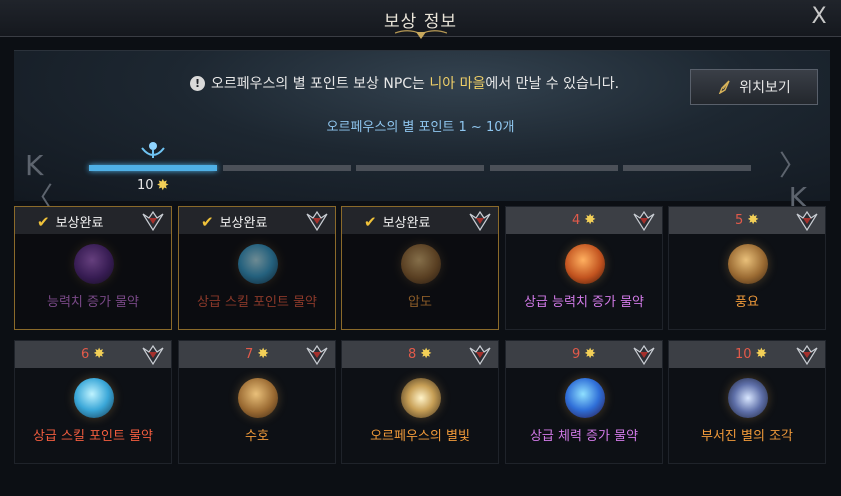 This screenshot has height=496, width=841. I want to click on title-ornament-icon, so click(421, 34).